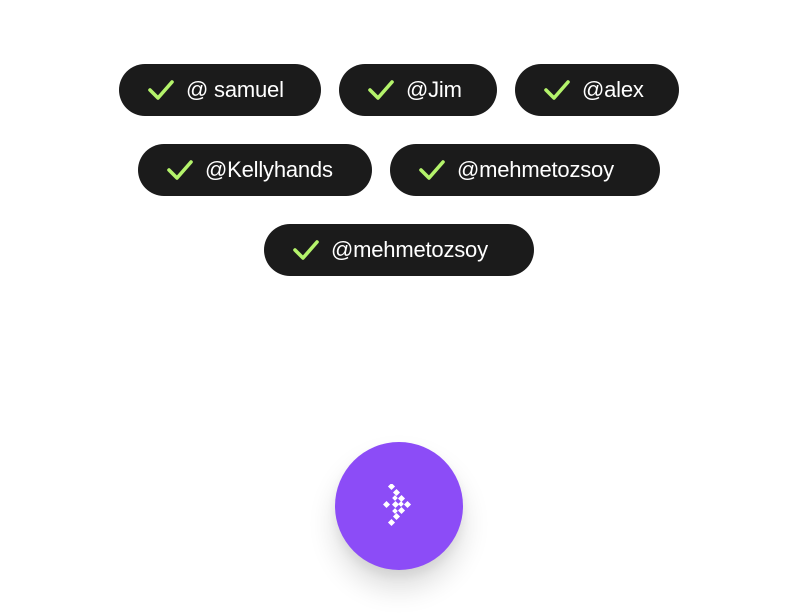 Image resolution: width=798 pixels, height=614 pixels. I want to click on tag-chip-kellyhands: @Kellyhands, so click(255, 170).